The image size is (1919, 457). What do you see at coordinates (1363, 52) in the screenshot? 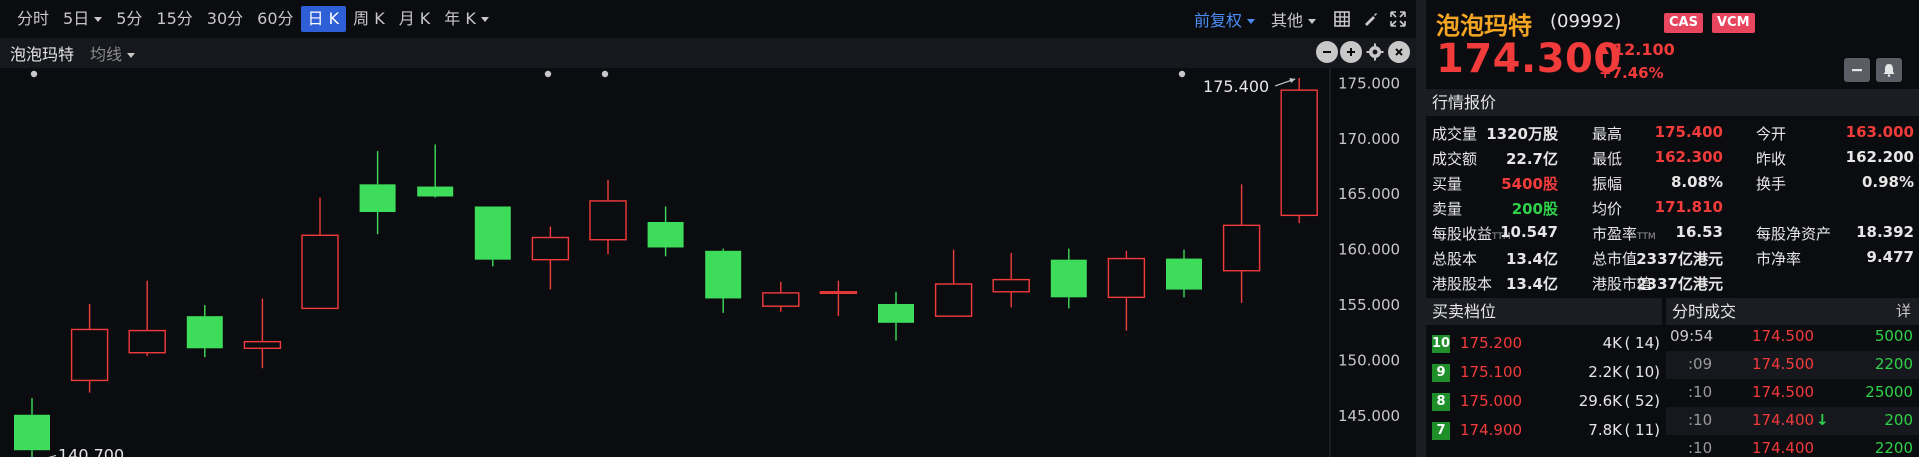
I see `chart-controls` at bounding box center [1363, 52].